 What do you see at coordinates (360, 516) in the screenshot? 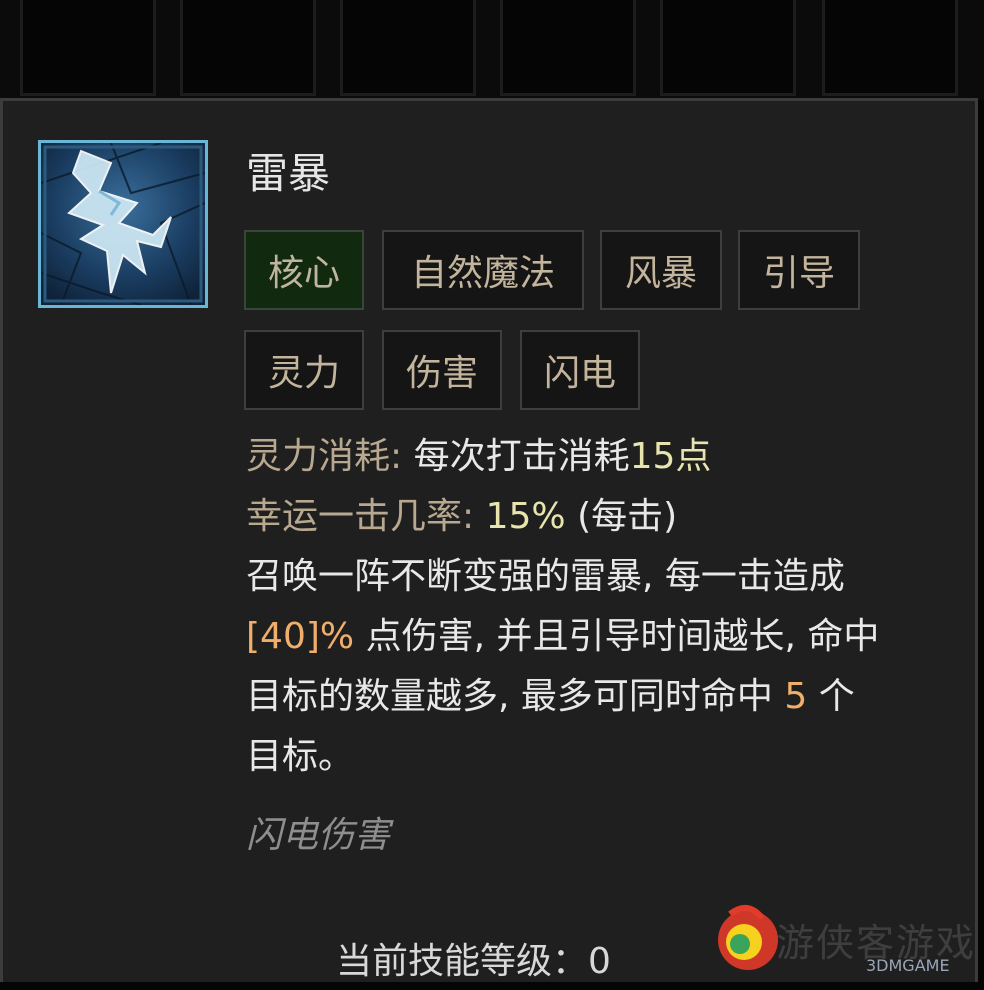
I see `lucky-hit-label: 幸运一击几率:` at bounding box center [360, 516].